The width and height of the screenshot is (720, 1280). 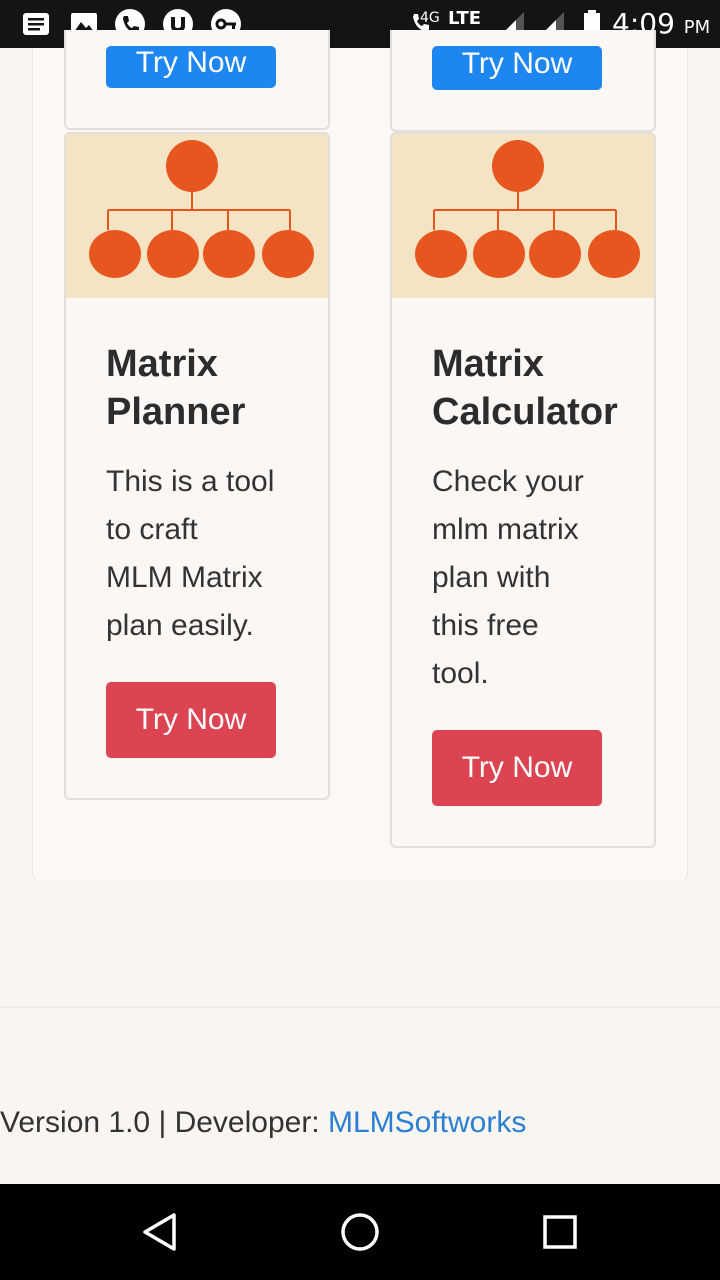 I want to click on developer-link: MLMSoftworks, so click(x=427, y=1122).